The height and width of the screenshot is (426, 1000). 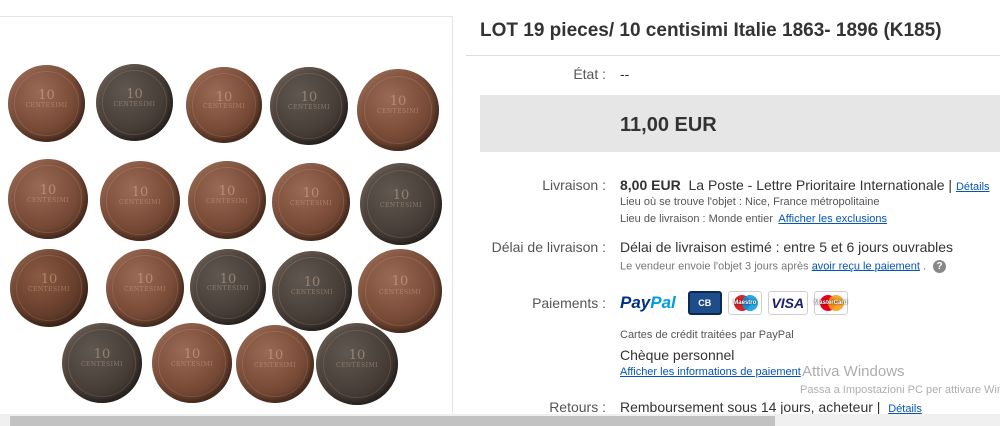 I want to click on price-value: 11,00 EUR, so click(x=668, y=125).